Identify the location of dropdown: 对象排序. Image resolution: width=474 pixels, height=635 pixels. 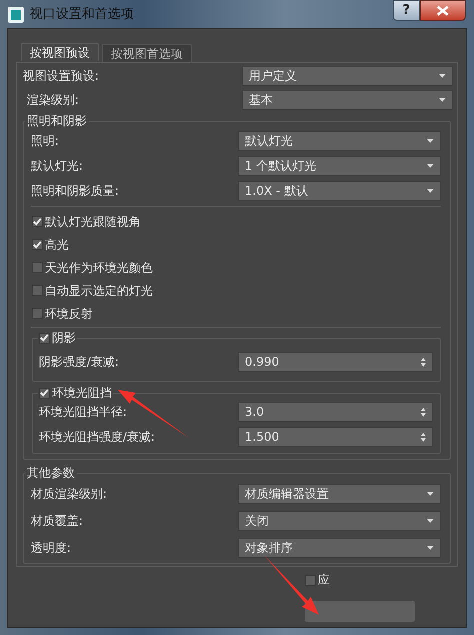
(339, 548).